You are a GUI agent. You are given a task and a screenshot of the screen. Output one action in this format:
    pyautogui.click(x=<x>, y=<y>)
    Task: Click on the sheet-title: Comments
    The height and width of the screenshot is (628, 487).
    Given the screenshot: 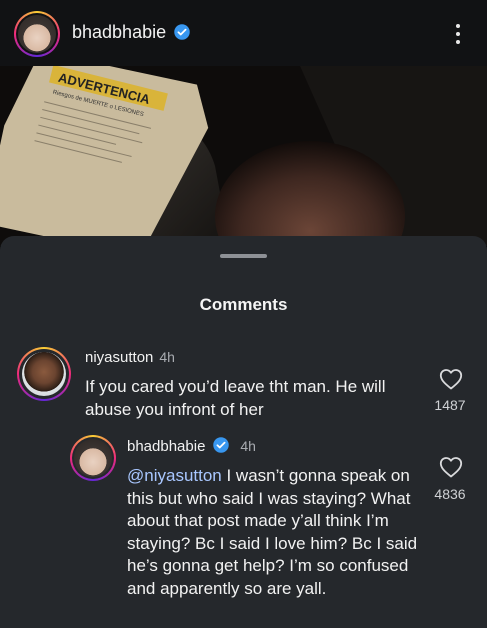 What is the action you would take?
    pyautogui.click(x=243, y=304)
    